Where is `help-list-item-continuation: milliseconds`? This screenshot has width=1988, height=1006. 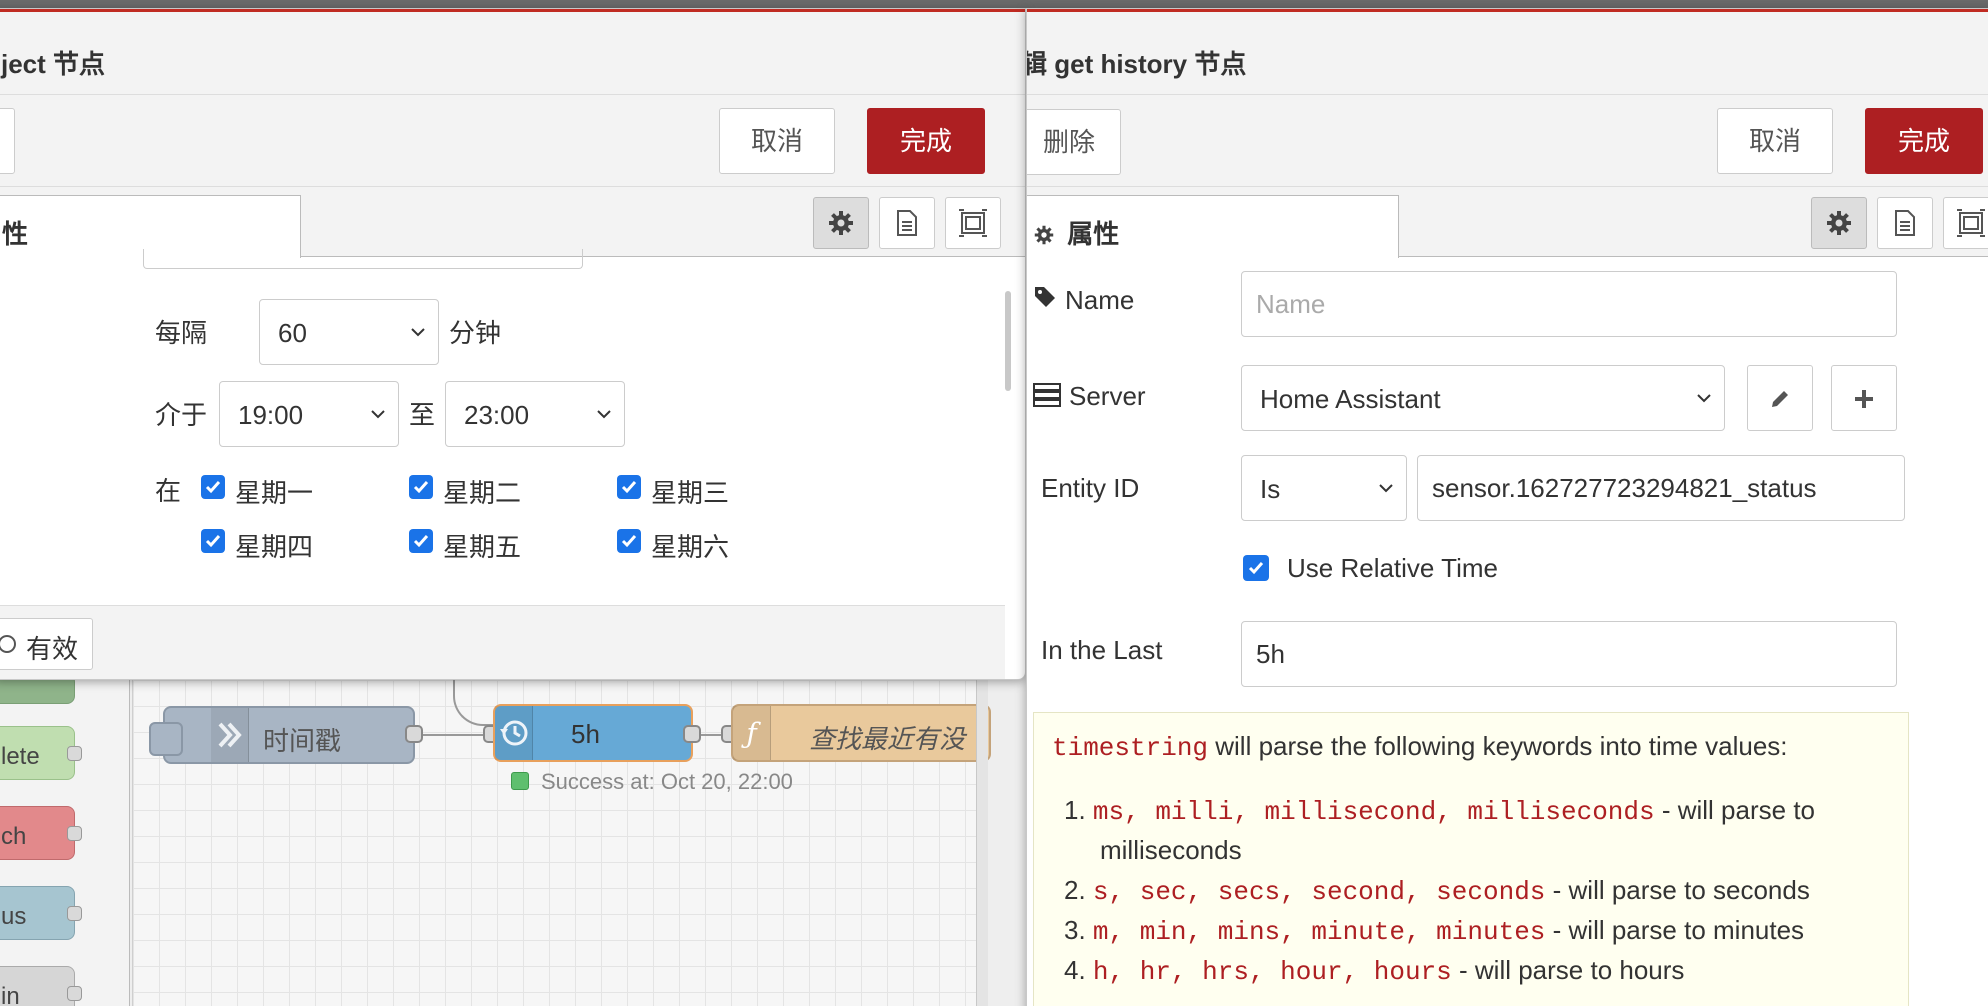 help-list-item-continuation: milliseconds is located at coordinates (1171, 850).